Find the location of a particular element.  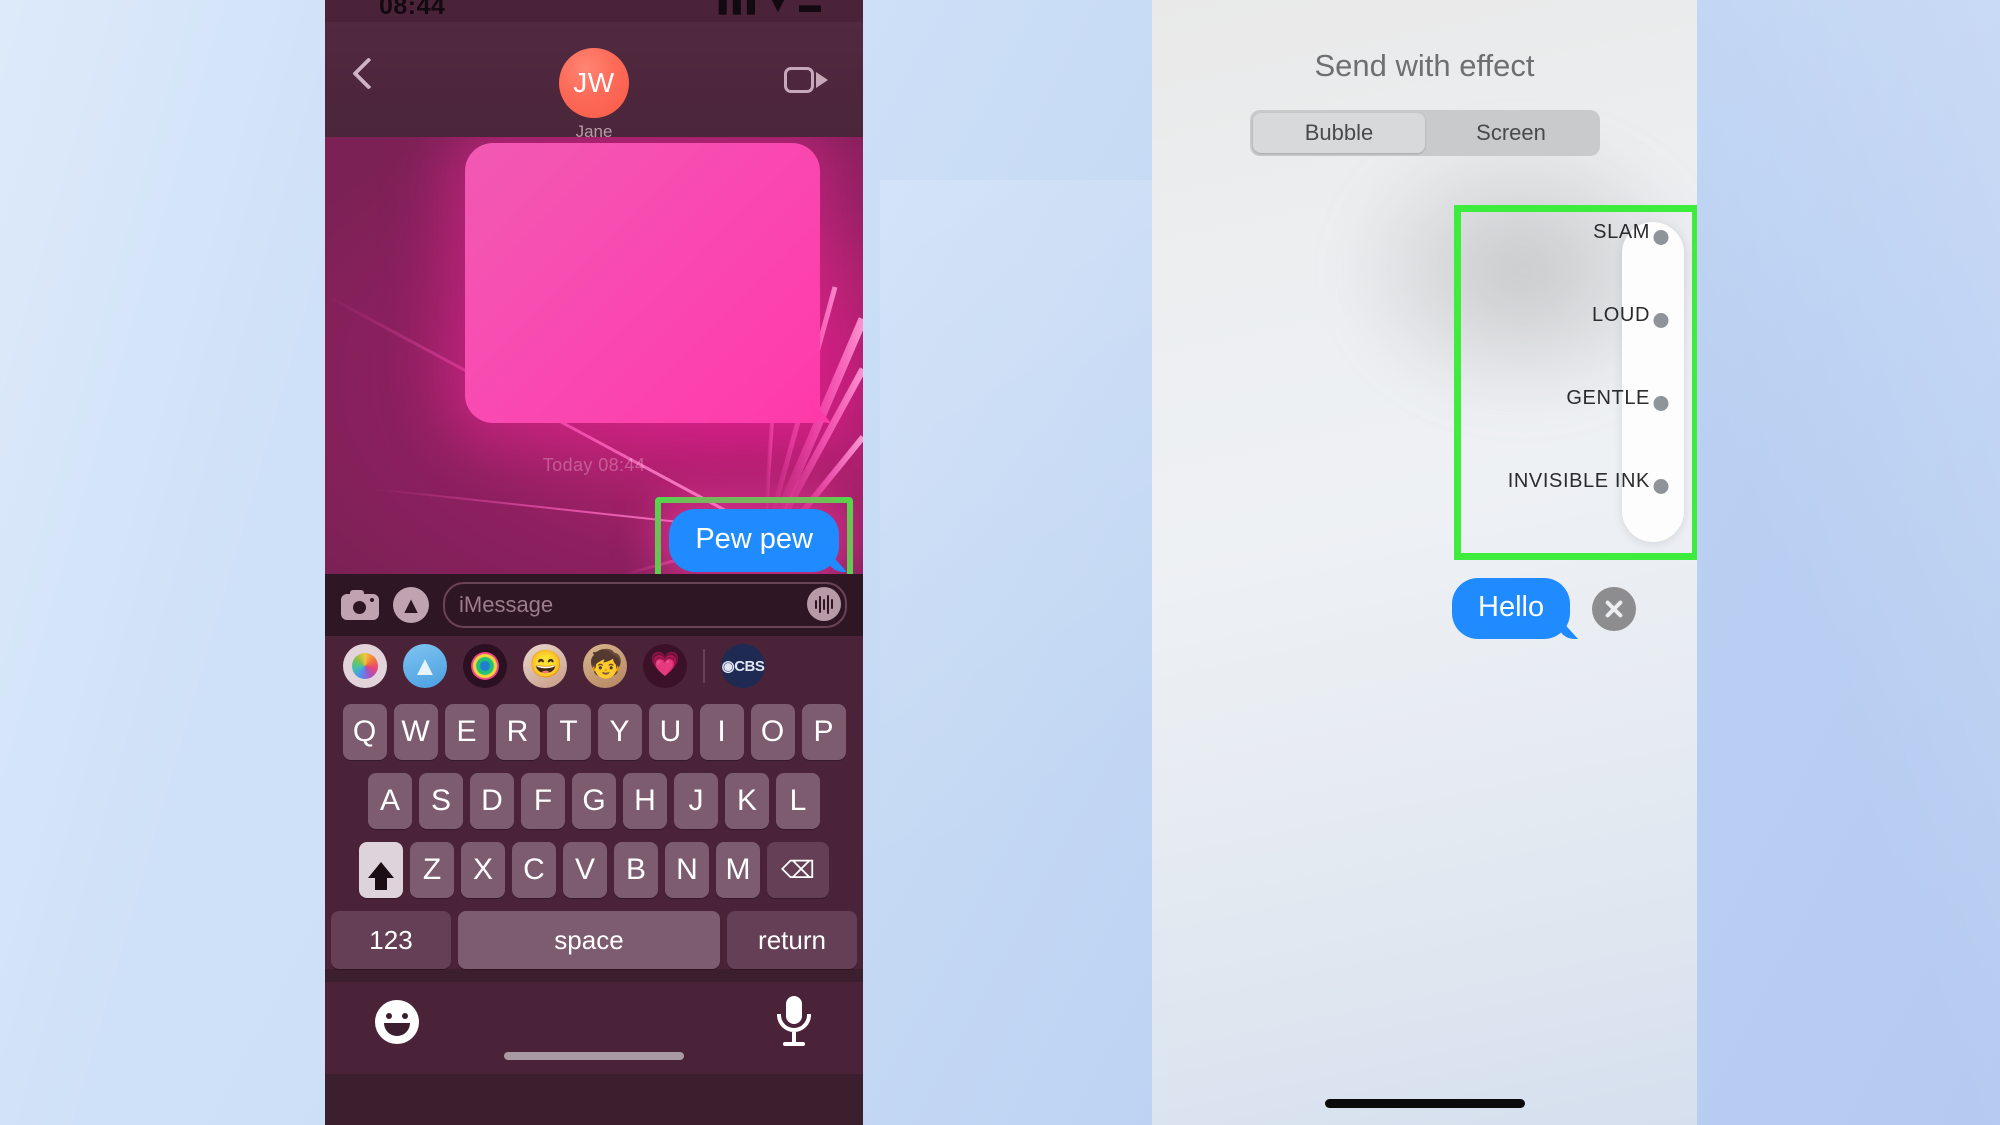

shift-arrow-icon is located at coordinates (381, 870).